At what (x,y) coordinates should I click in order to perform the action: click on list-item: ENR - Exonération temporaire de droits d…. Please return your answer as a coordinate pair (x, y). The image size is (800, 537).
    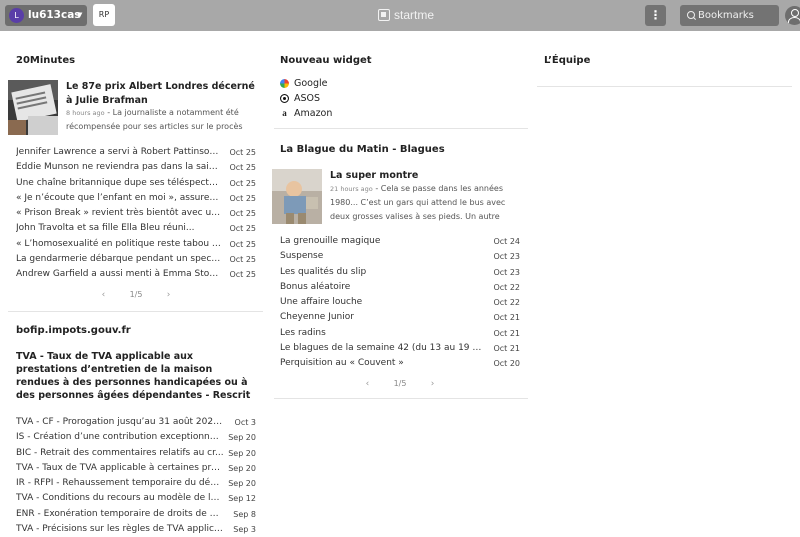
    Looking at the image, I should click on (136, 514).